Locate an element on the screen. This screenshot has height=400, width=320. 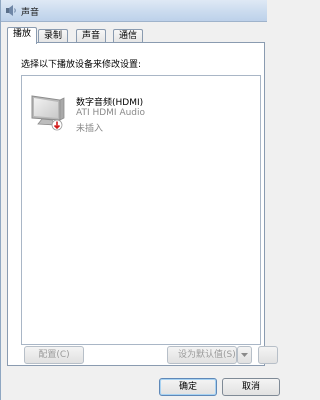
tab-playback: 播放 is located at coordinates (22, 35).